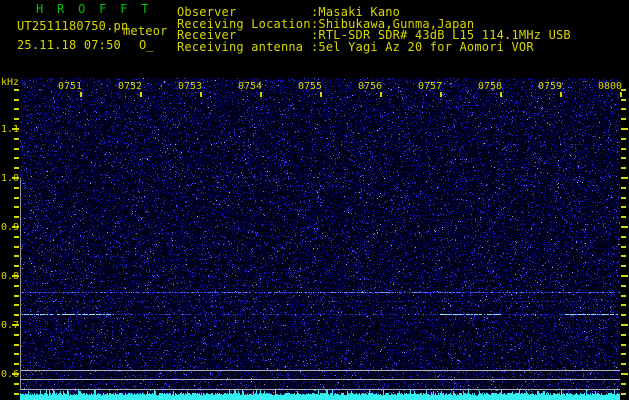 The height and width of the screenshot is (400, 629). Describe the element at coordinates (130, 86) in the screenshot. I see `x-tick-label: 0752` at that location.